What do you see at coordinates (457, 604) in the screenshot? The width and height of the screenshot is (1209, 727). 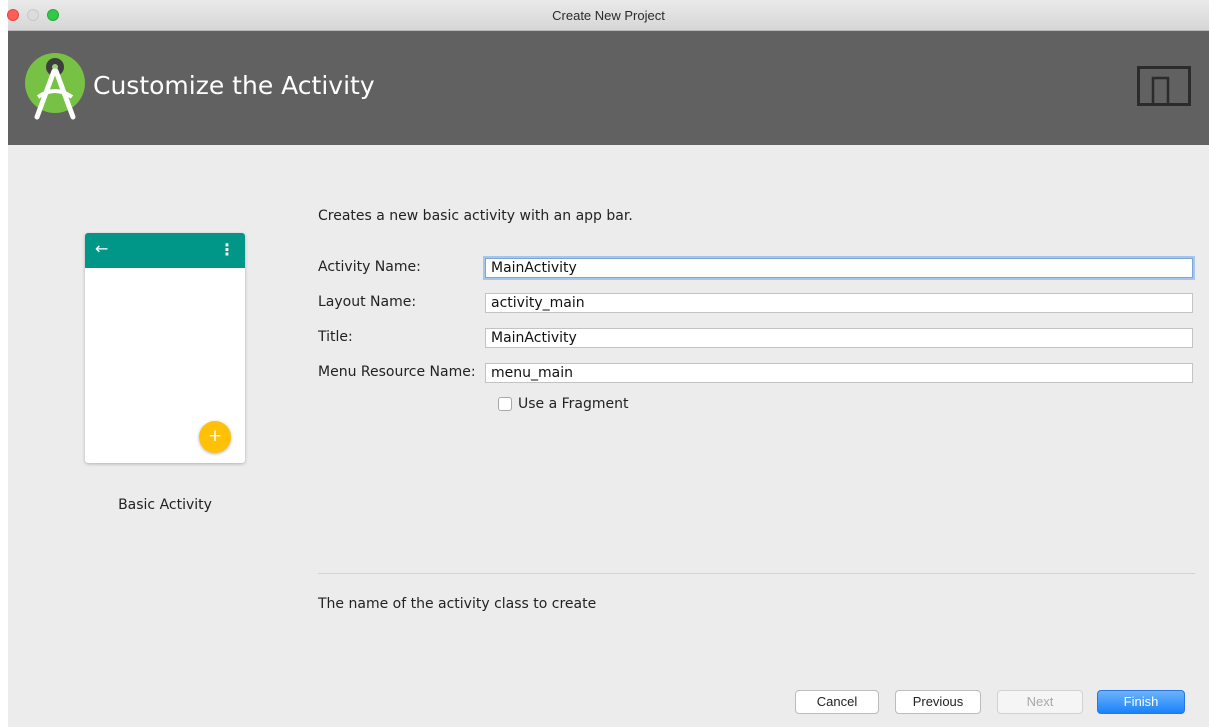 I see `field-help-text: The name of the activity class to create` at bounding box center [457, 604].